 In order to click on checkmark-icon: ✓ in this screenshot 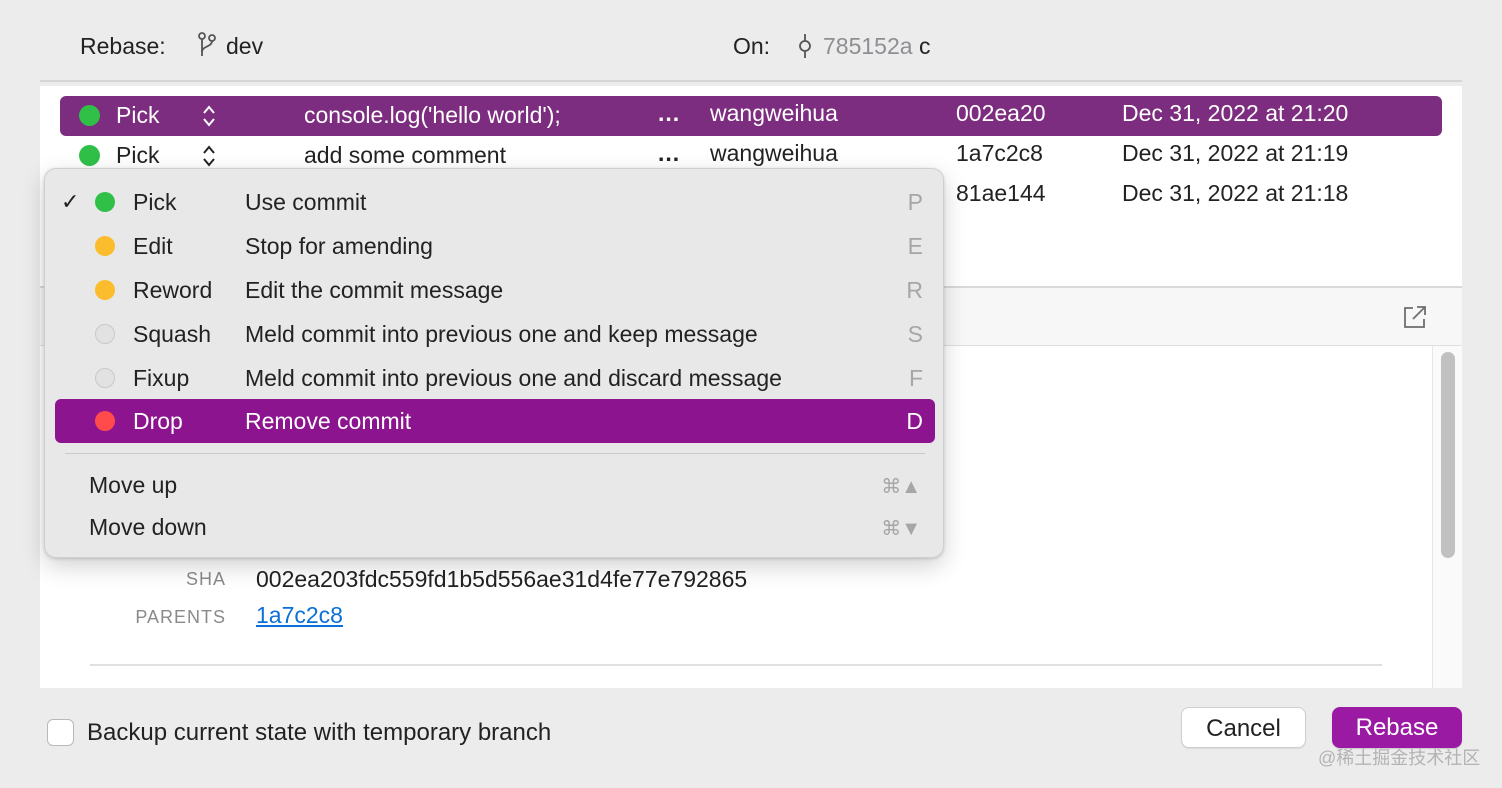, I will do `click(70, 201)`.